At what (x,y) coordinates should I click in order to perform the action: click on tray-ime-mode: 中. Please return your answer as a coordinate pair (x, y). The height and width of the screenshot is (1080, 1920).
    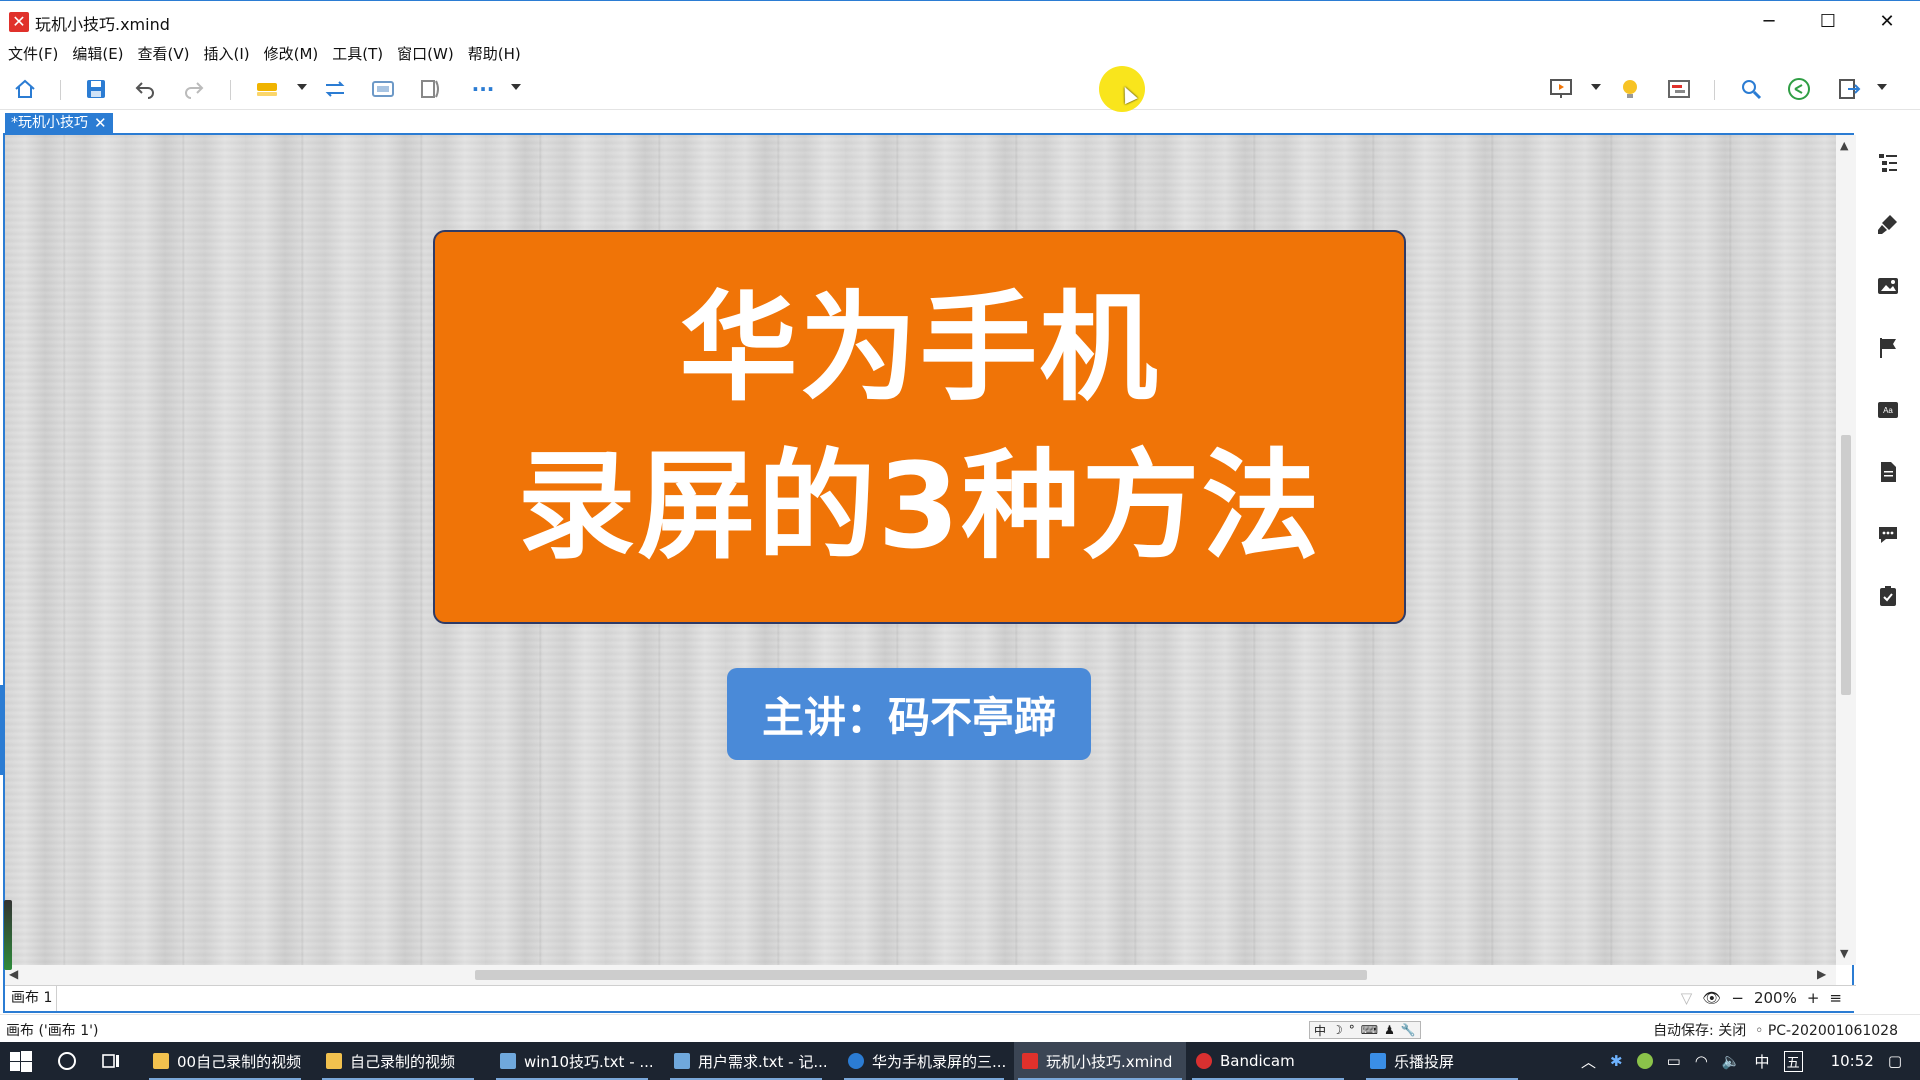
    Looking at the image, I should click on (1762, 1061).